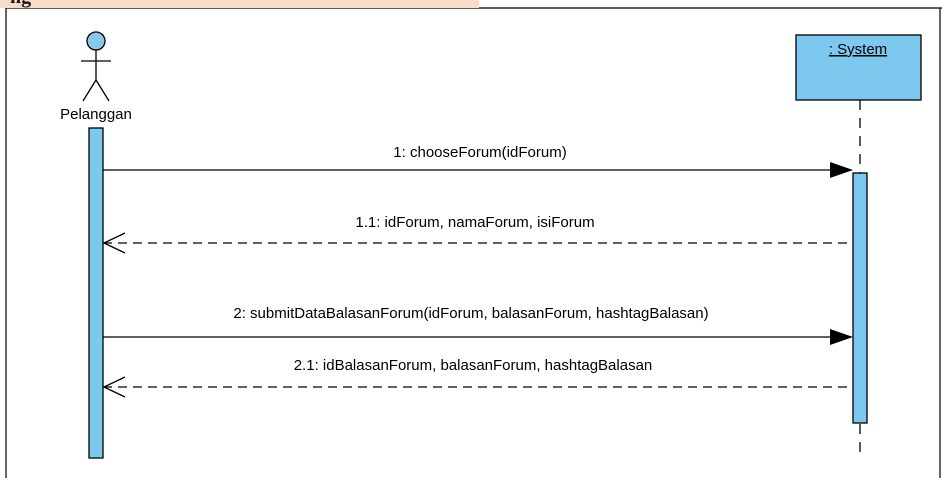 Image resolution: width=942 pixels, height=483 pixels. I want to click on actor-activation-bar, so click(96, 293).